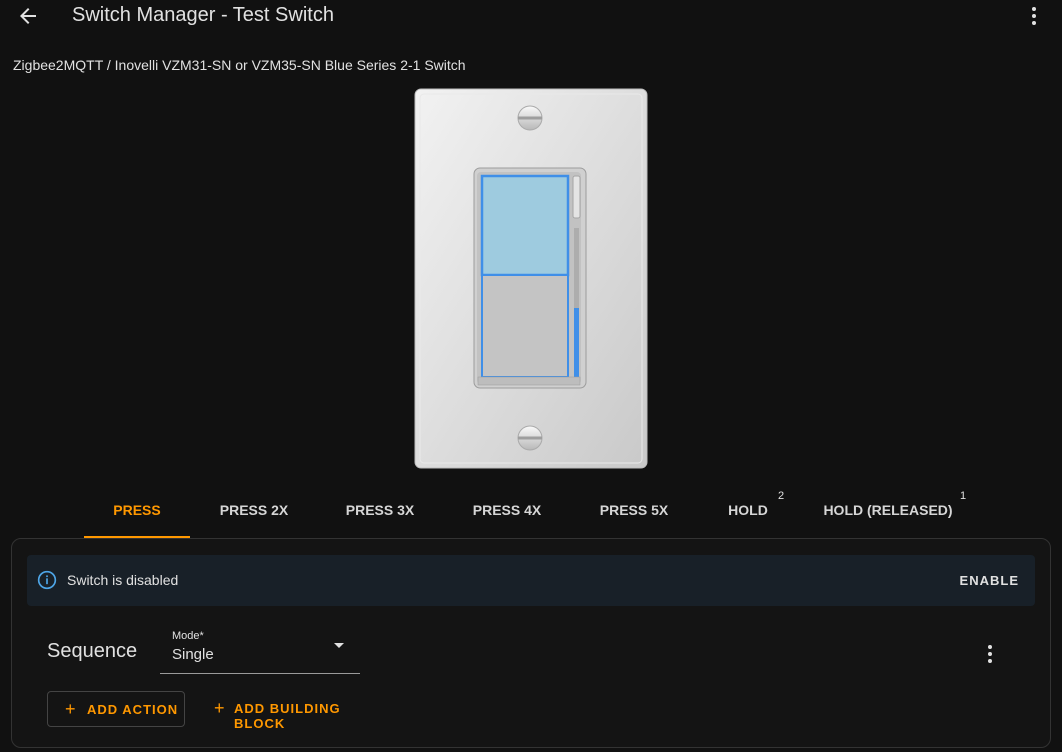 This screenshot has width=1062, height=752. I want to click on tab-label: PRESS 2X, so click(254, 510).